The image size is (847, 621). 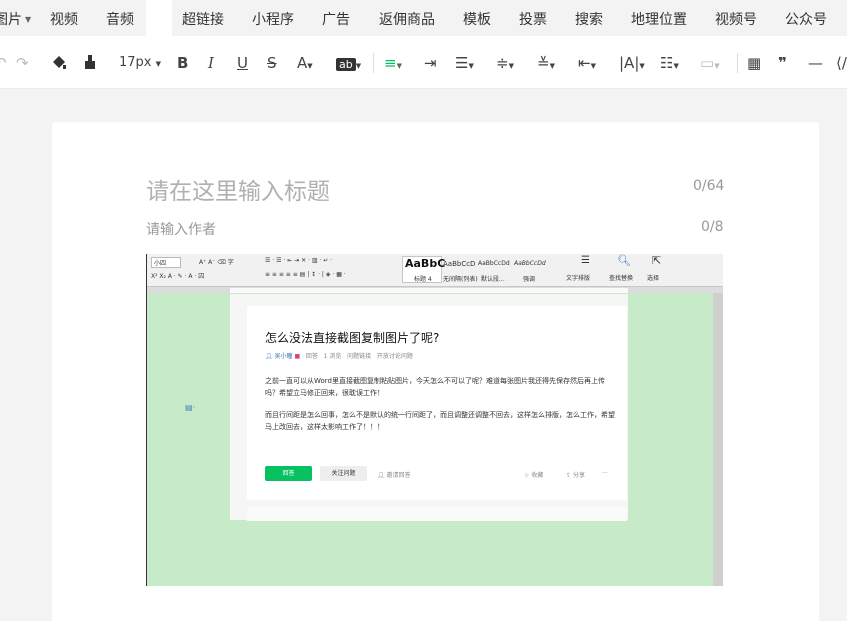 What do you see at coordinates (305, 274) in the screenshot?
I see `ribbon-align-icons: ≡ ≡ ≡ ≡ ≡ ▤ | ↕ · | ◈ · ▦ ·` at bounding box center [305, 274].